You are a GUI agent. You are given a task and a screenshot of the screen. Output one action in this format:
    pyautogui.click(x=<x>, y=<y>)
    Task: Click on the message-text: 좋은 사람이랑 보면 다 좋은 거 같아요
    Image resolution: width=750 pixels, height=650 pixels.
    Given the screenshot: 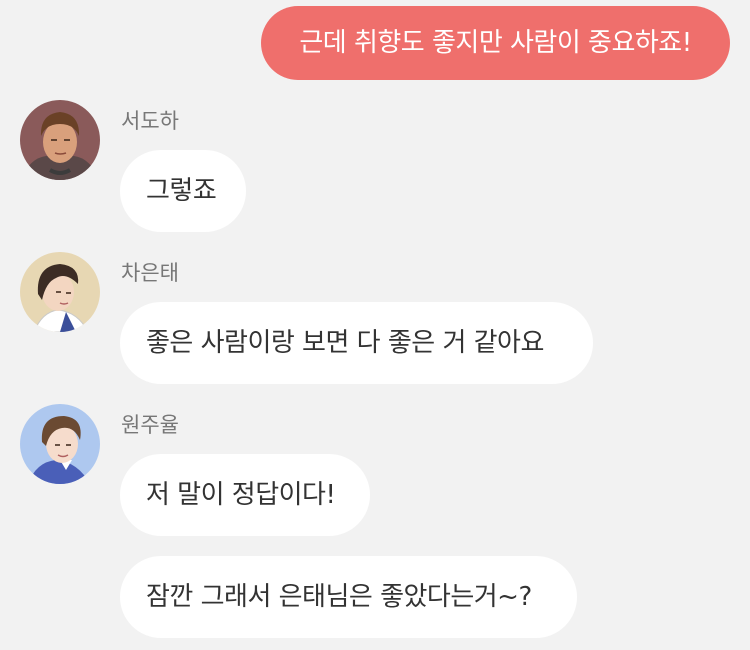 What is the action you would take?
    pyautogui.click(x=345, y=343)
    